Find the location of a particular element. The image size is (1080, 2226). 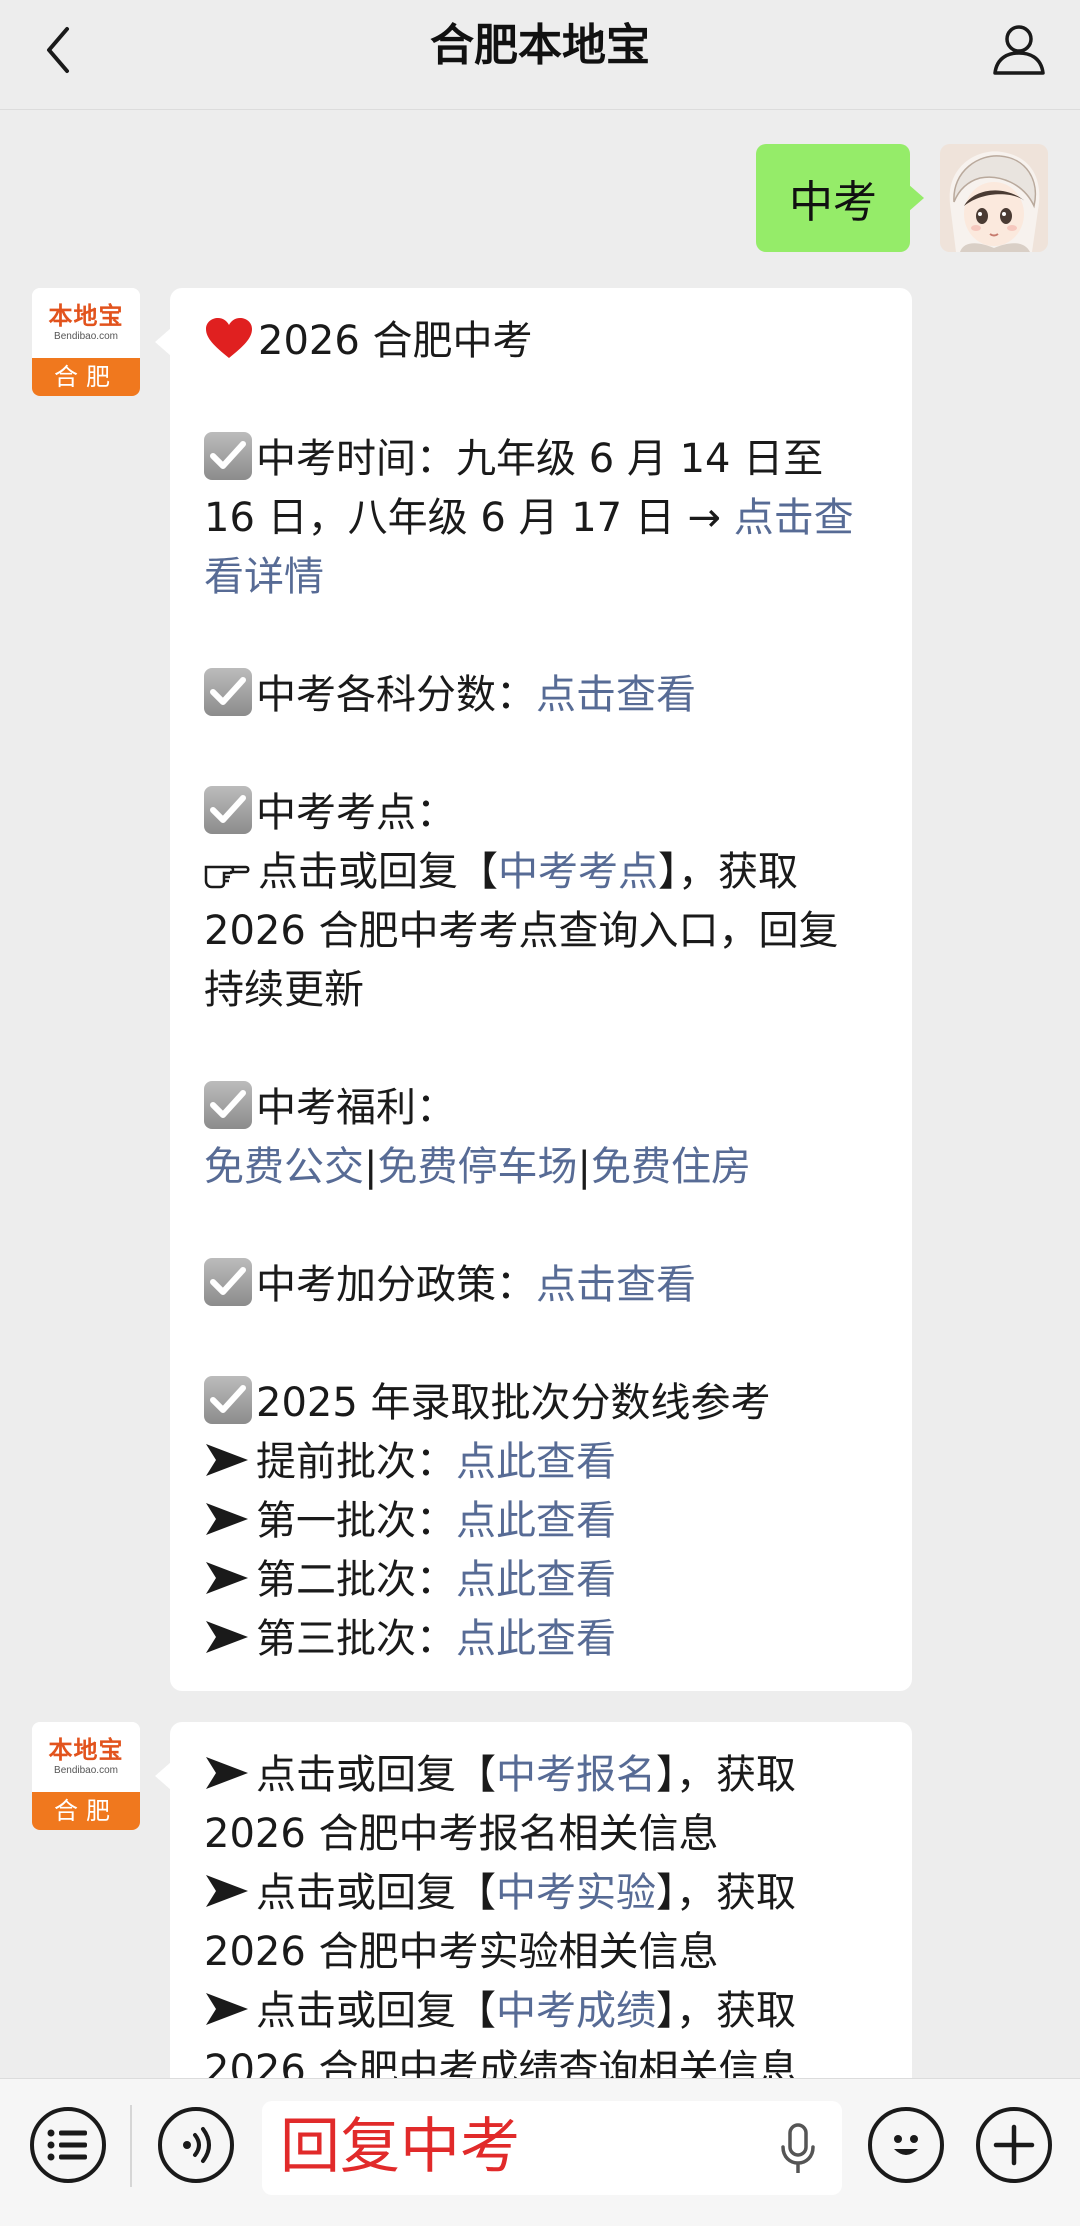

batch-link-second: 点此查看 is located at coordinates (536, 1580).